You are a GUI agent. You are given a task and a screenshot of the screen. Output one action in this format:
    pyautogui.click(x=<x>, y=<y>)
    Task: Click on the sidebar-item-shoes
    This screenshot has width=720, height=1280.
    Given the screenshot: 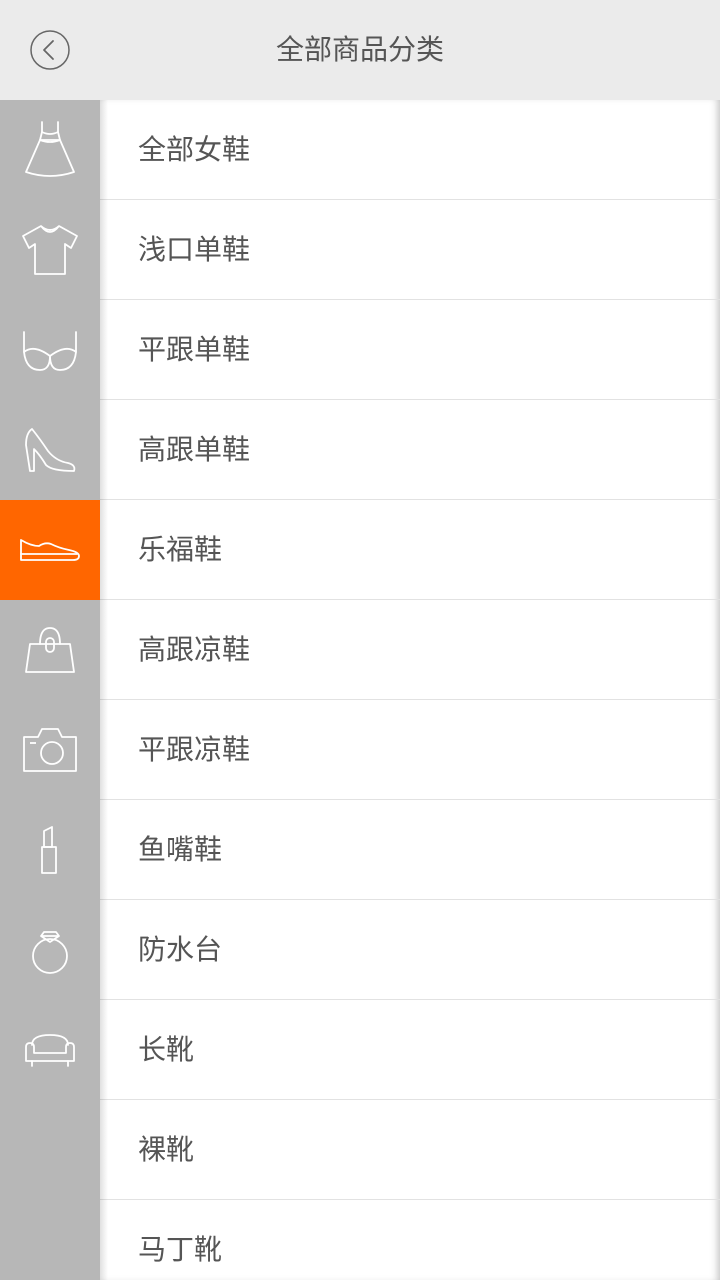 What is the action you would take?
    pyautogui.click(x=50, y=550)
    